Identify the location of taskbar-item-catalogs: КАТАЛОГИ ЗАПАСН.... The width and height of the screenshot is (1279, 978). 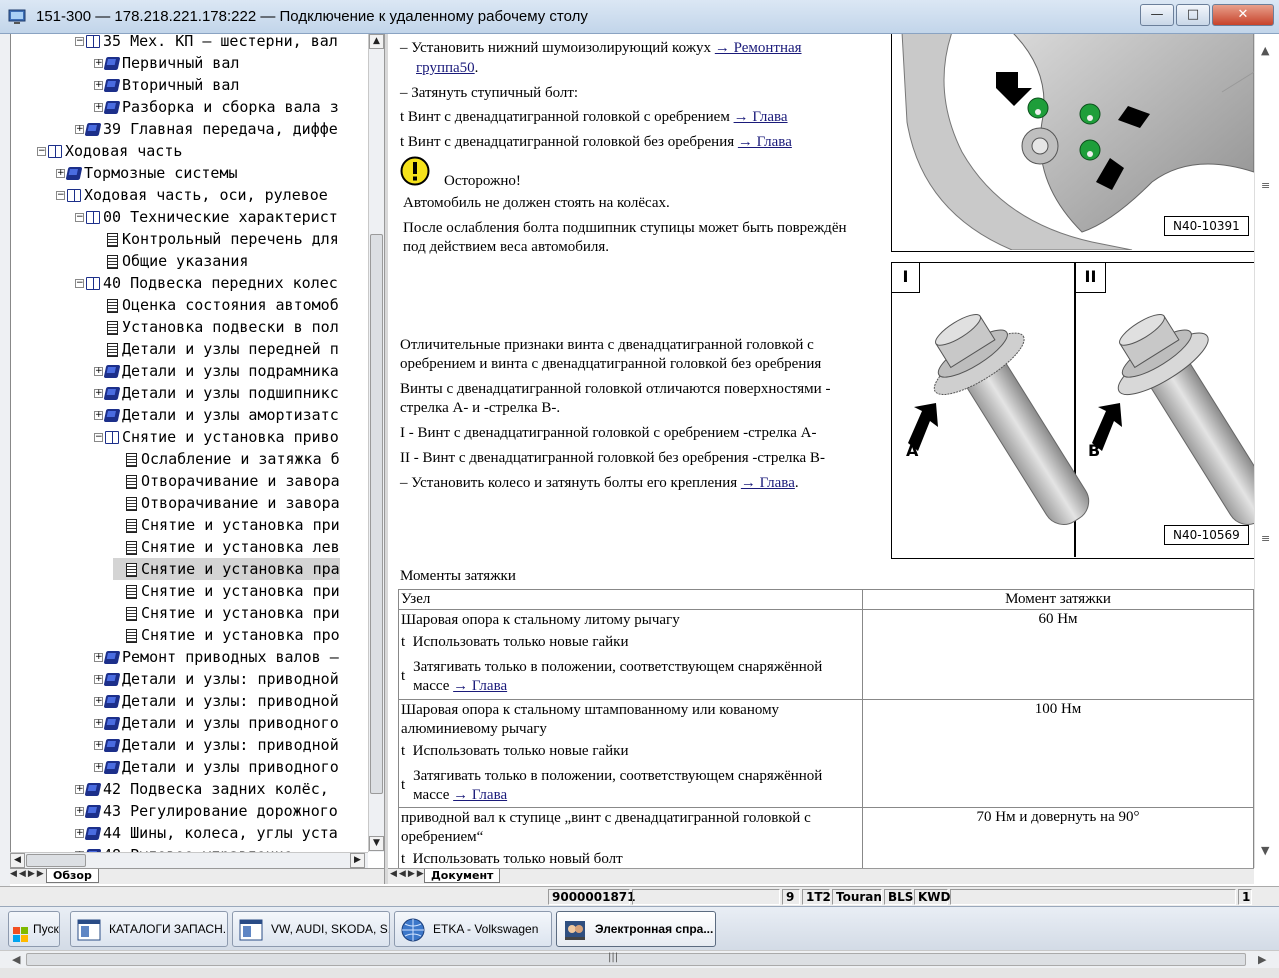
(149, 929).